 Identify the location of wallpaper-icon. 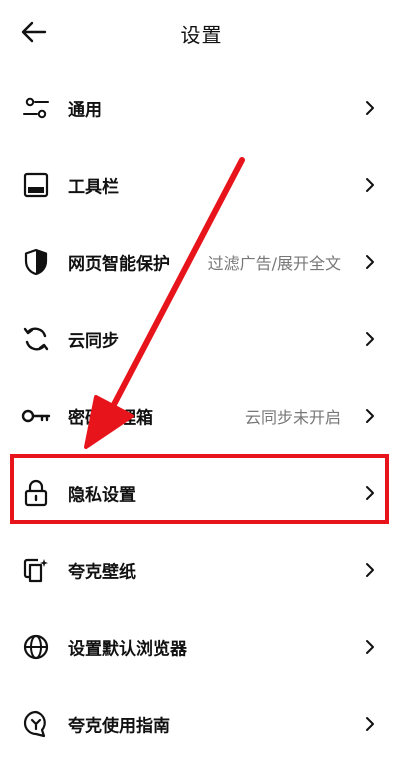
(36, 570).